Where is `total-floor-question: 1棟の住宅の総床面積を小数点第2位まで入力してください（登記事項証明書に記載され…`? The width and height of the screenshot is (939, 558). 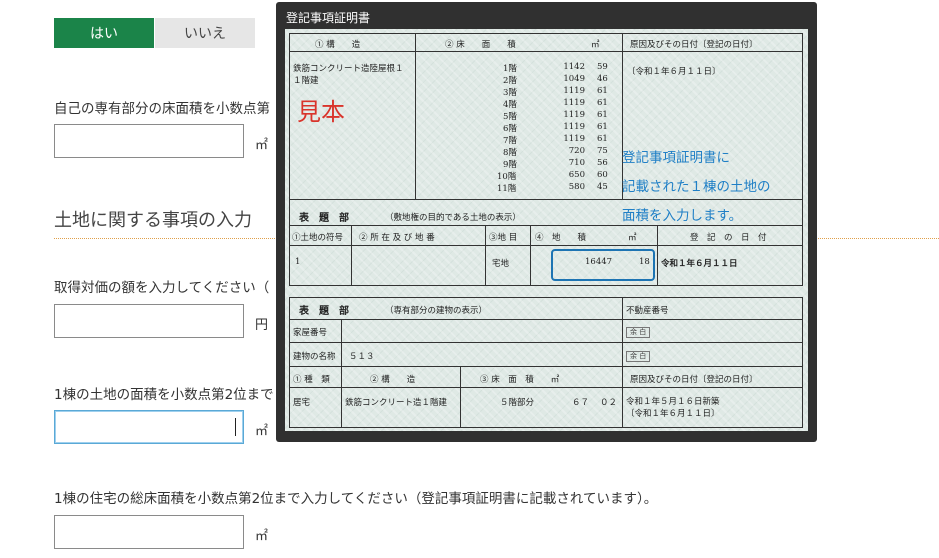
total-floor-question: 1棟の住宅の総床面積を小数点第2位まで入力してください（登記事項証明書に記載され… is located at coordinates (356, 499).